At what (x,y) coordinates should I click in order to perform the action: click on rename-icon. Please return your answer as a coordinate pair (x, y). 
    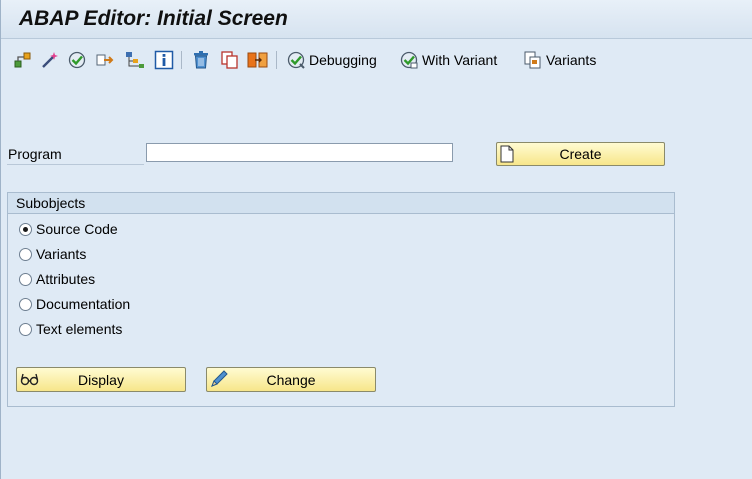
    Looking at the image, I should click on (258, 60).